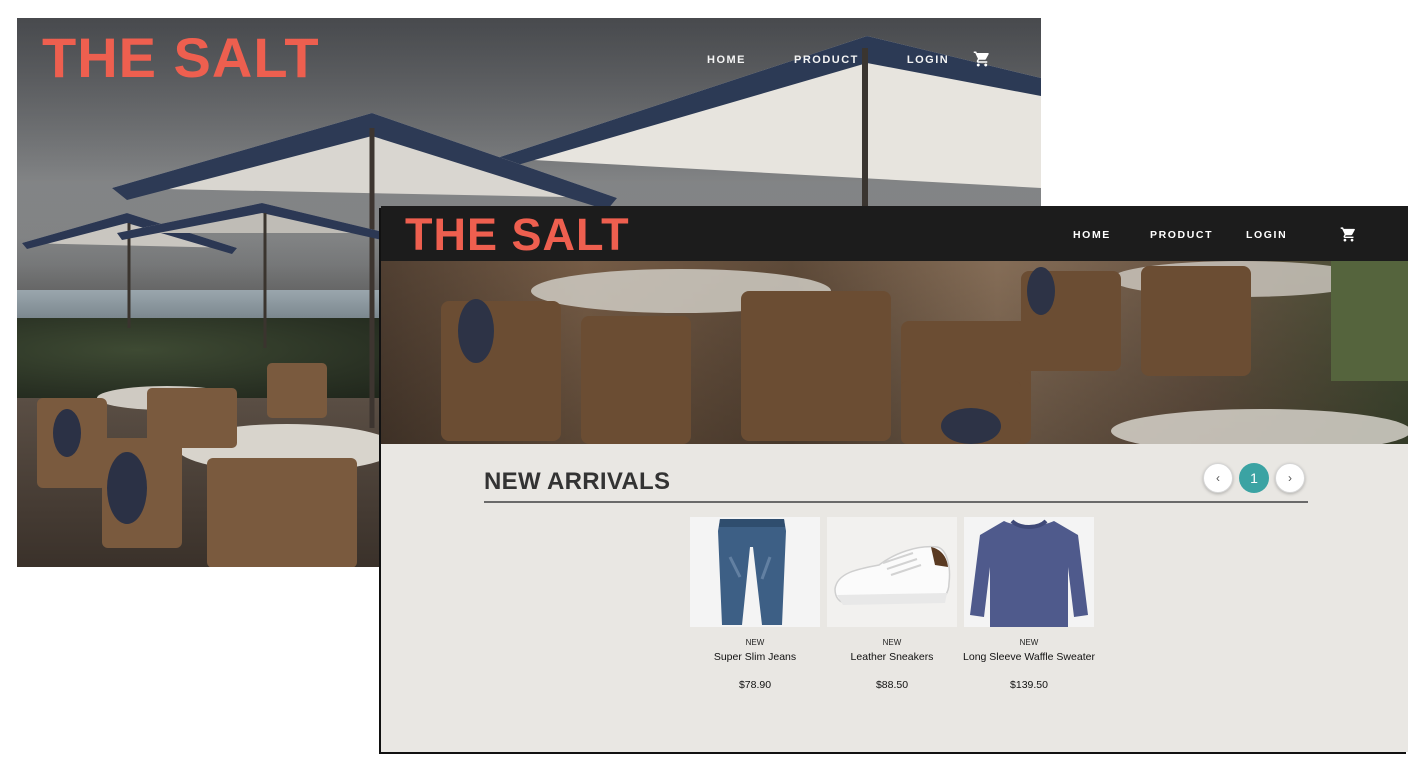  Describe the element at coordinates (892, 572) in the screenshot. I see `product-image-sneakers` at that location.